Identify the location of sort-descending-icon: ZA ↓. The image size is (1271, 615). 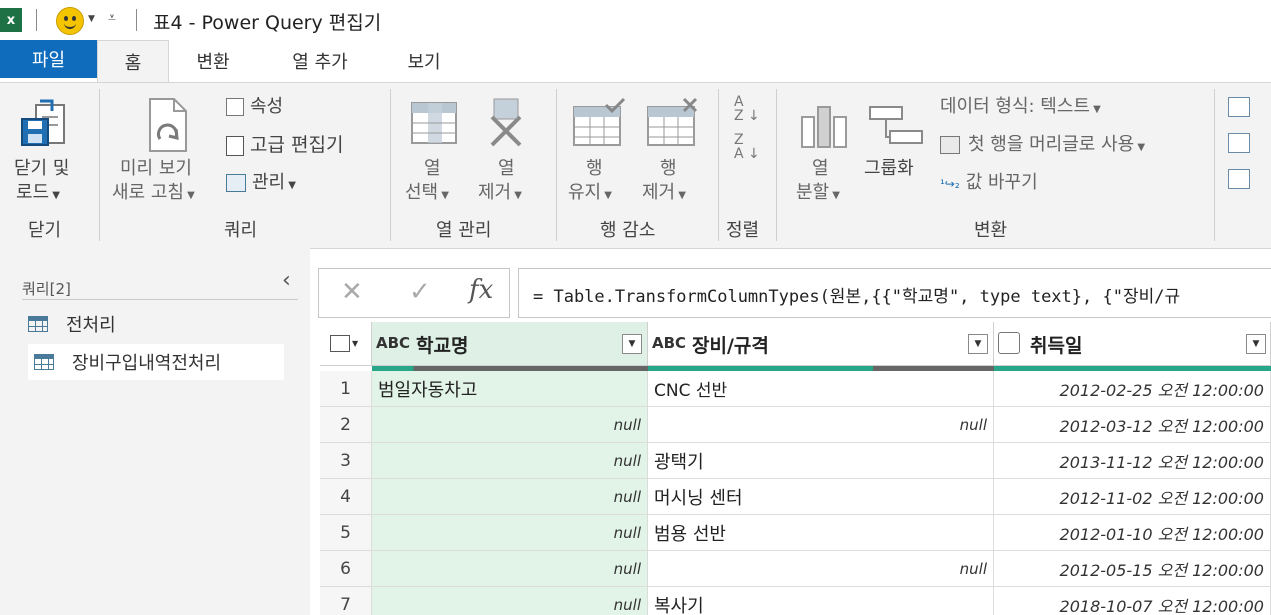
(749, 147).